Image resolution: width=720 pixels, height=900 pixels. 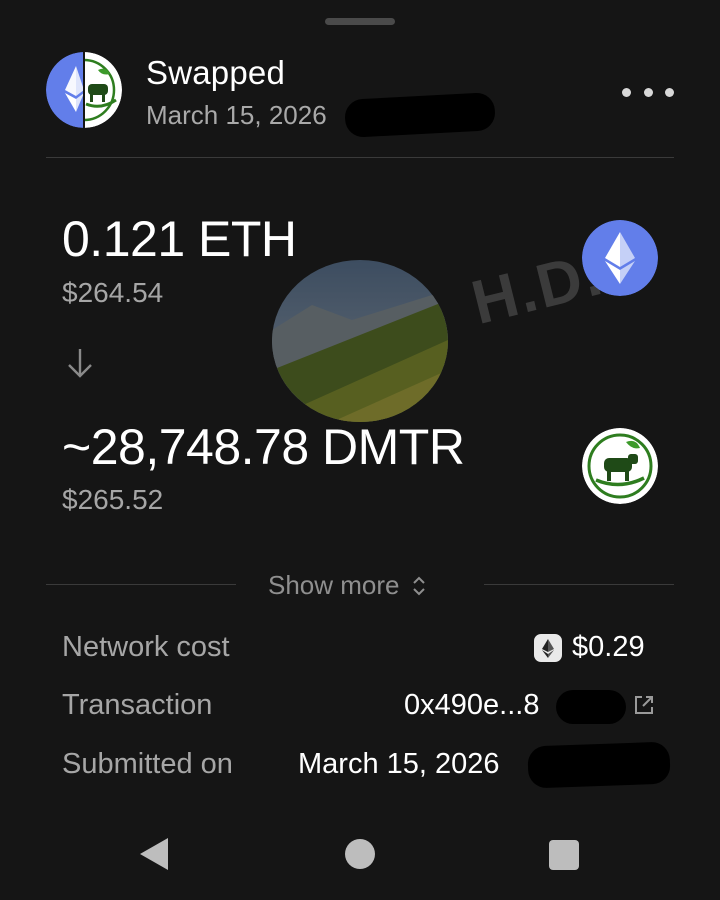 What do you see at coordinates (147, 764) in the screenshot?
I see `submitted-label: Submitted on` at bounding box center [147, 764].